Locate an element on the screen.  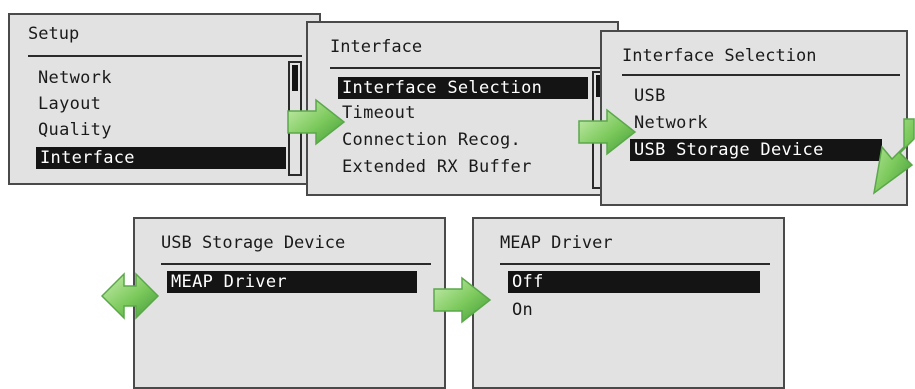
screen-title: Interface is located at coordinates (376, 47).